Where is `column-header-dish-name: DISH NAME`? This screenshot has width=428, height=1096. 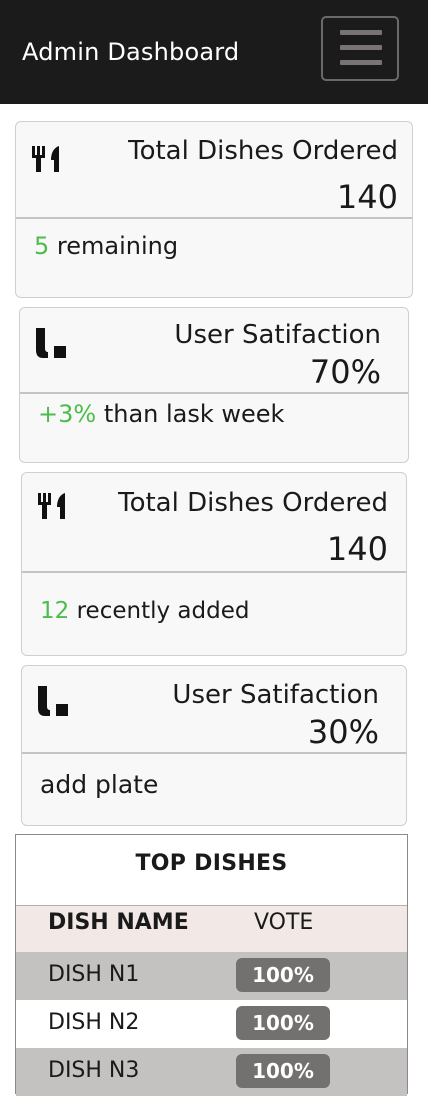 column-header-dish-name: DISH NAME is located at coordinates (118, 922).